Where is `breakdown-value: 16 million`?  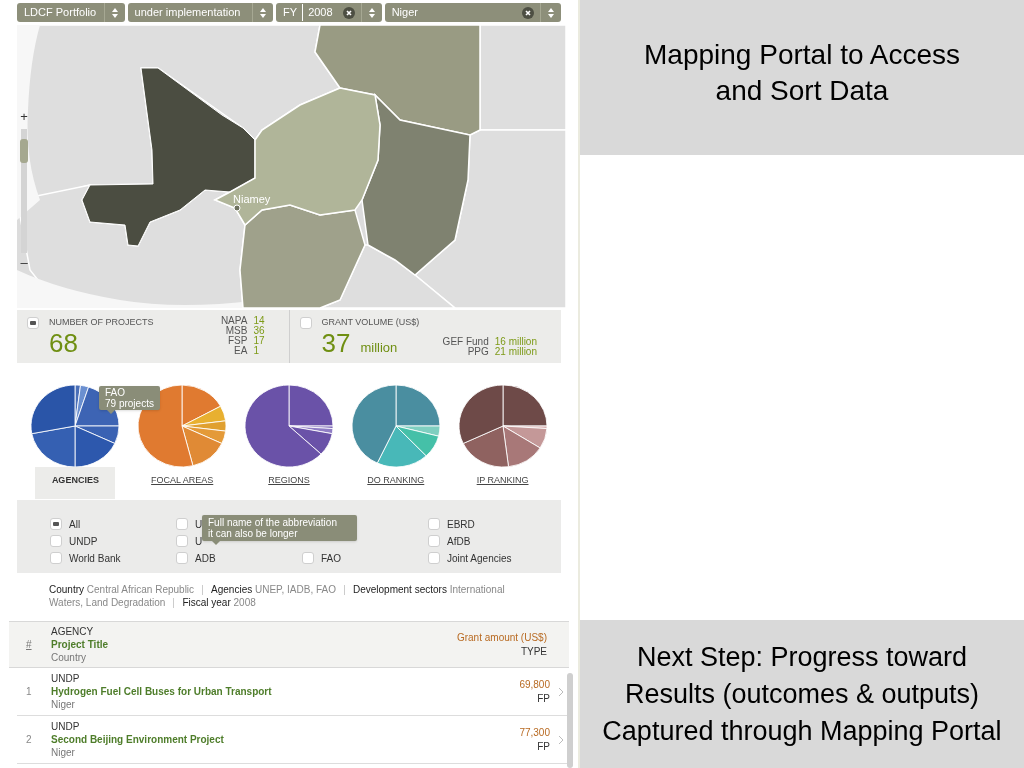
breakdown-value: 16 million is located at coordinates (515, 342).